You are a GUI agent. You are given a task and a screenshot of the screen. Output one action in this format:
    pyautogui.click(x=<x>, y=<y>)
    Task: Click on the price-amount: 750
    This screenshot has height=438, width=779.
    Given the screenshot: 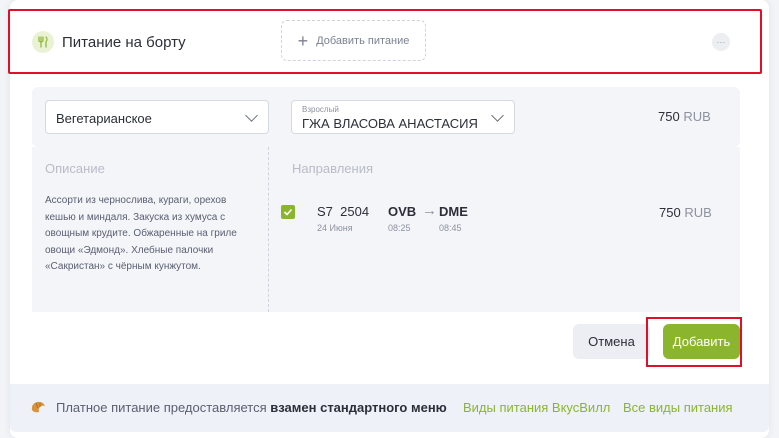 What is the action you would take?
    pyautogui.click(x=669, y=116)
    